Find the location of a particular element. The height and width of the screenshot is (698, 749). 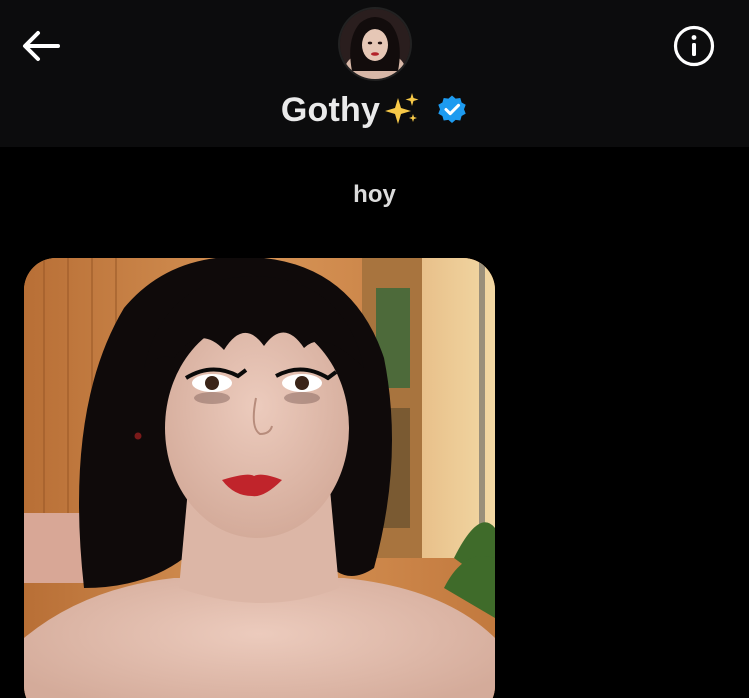

contact-title: Gothy is located at coordinates (374, 110).